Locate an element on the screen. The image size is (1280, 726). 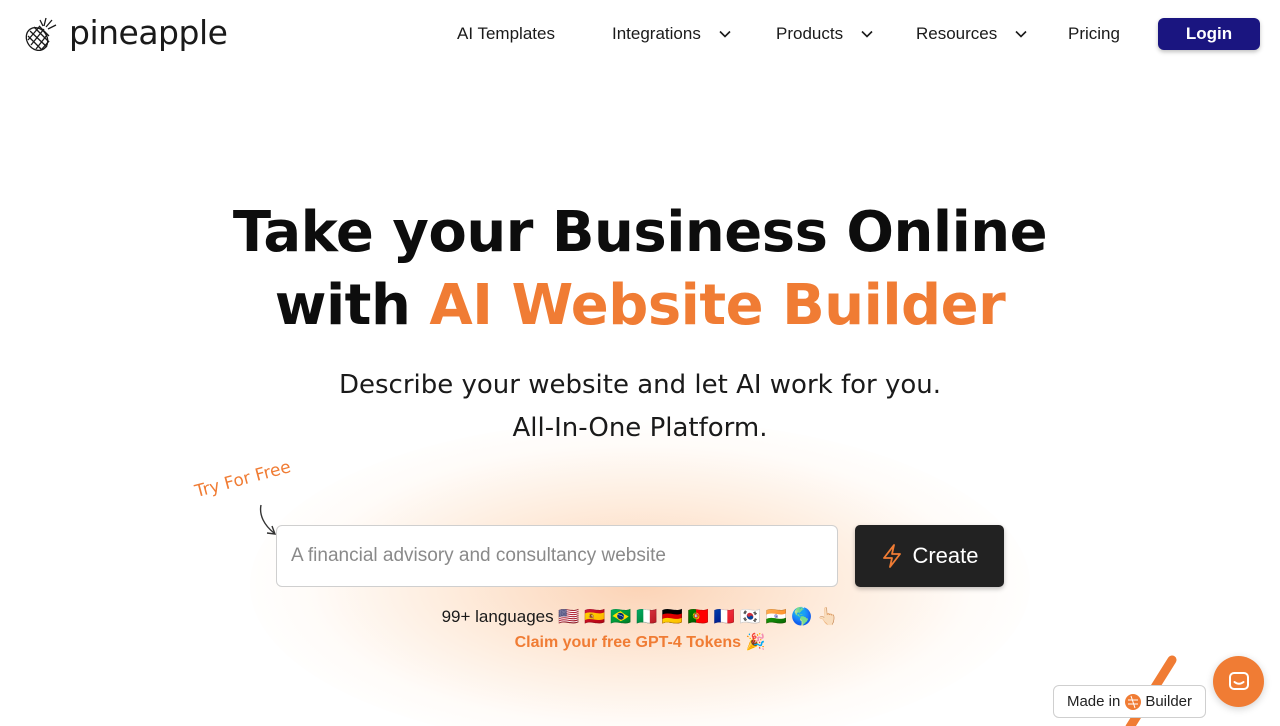
made-in-suffix: Builder is located at coordinates (1169, 701).